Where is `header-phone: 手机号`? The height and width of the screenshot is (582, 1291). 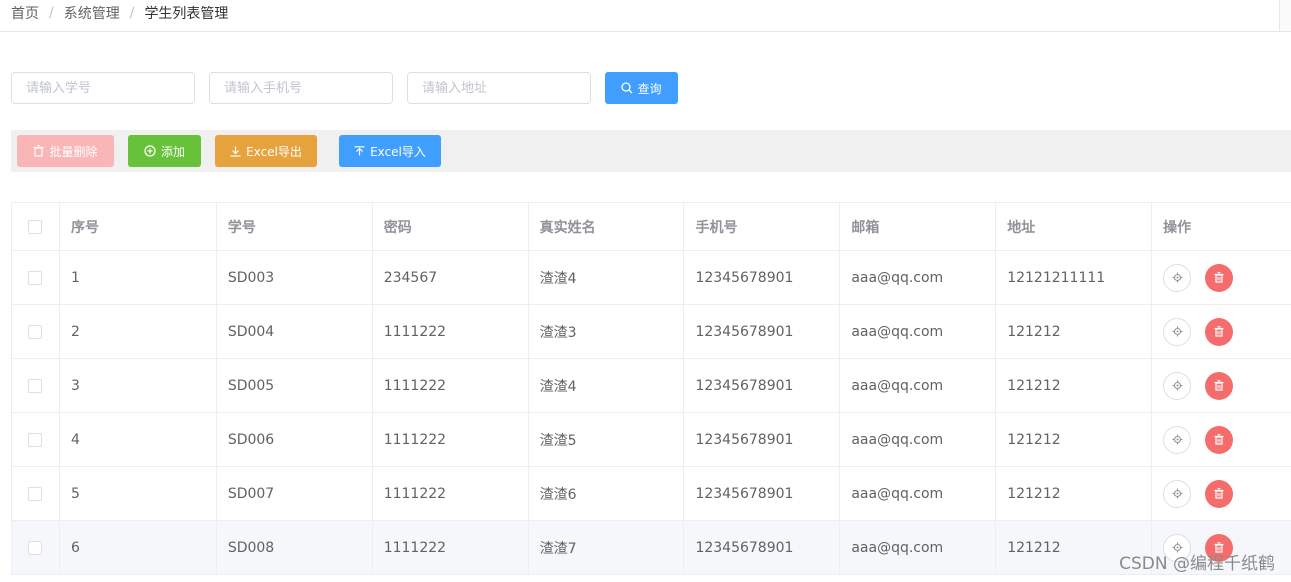 header-phone: 手机号 is located at coordinates (762, 226).